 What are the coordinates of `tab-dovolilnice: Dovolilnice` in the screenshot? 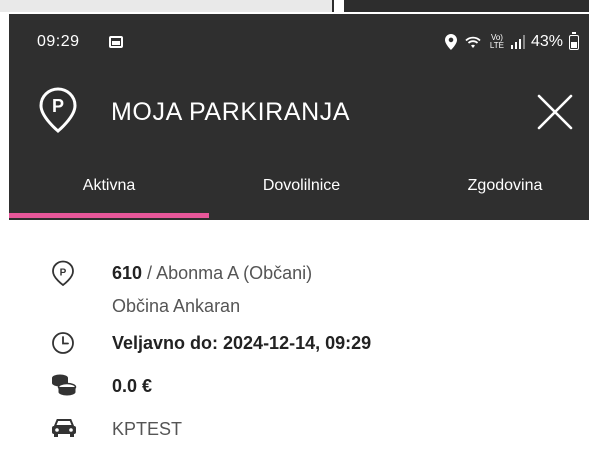 It's located at (301, 186).